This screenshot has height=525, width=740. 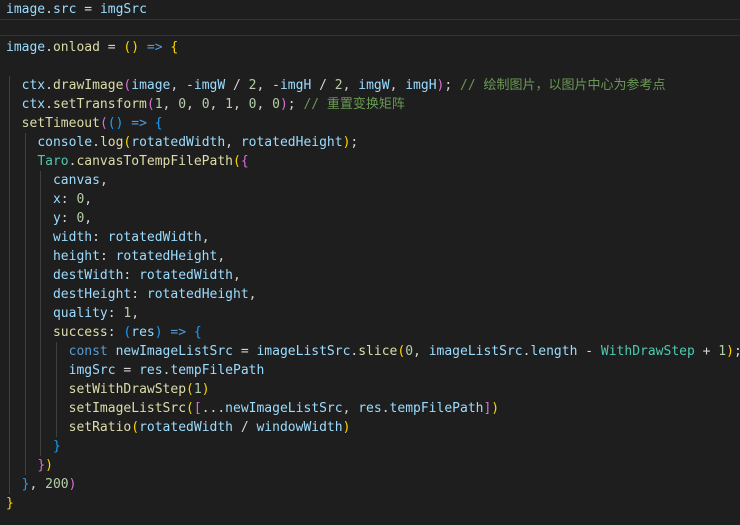 I want to click on code-line: setRatio(rotatedWidth / windowWidth), so click(x=370, y=427).